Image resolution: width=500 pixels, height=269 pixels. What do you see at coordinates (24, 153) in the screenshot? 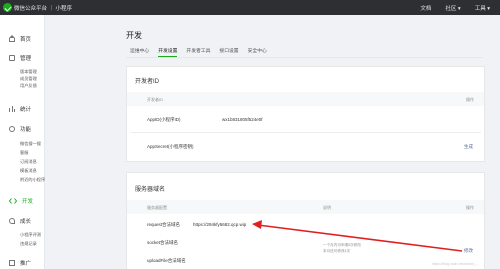
I see `sidebar-subitem-customer-service: 客服` at bounding box center [24, 153].